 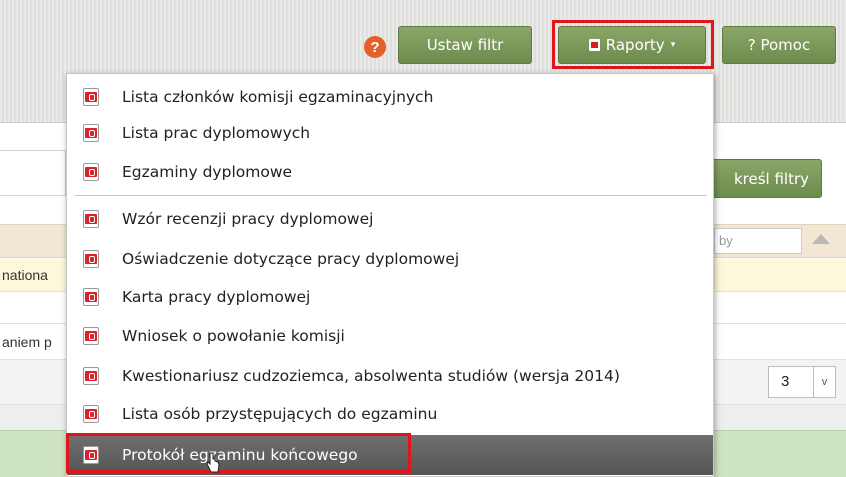 What do you see at coordinates (248, 219) in the screenshot?
I see `menu-item-label: Wzór recenzji pracy dyplomowej` at bounding box center [248, 219].